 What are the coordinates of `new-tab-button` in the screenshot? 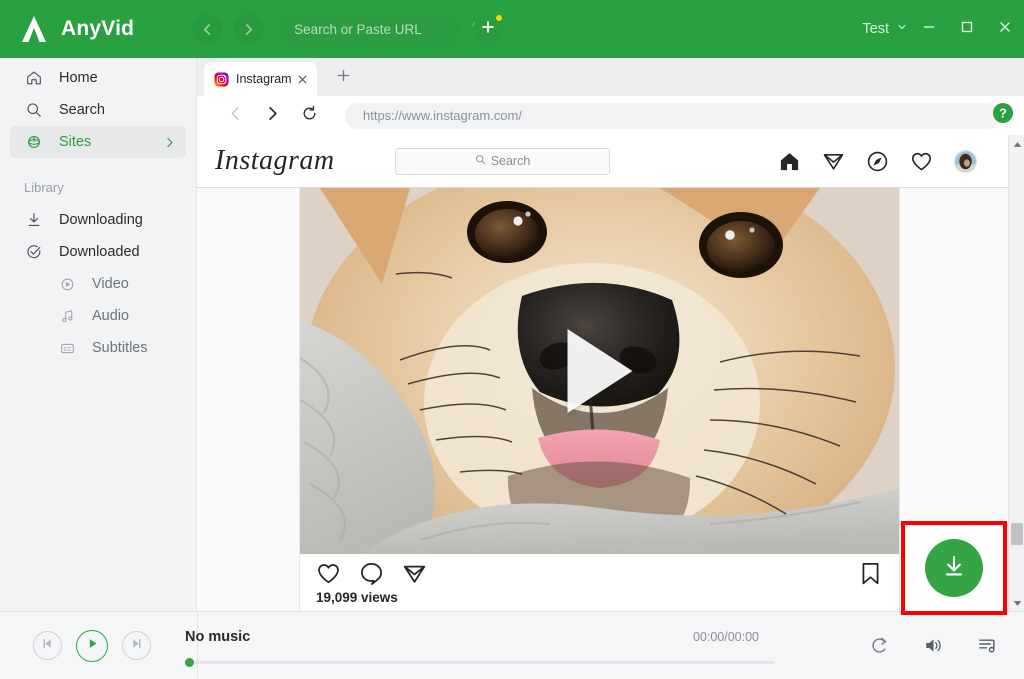 It's located at (343, 78).